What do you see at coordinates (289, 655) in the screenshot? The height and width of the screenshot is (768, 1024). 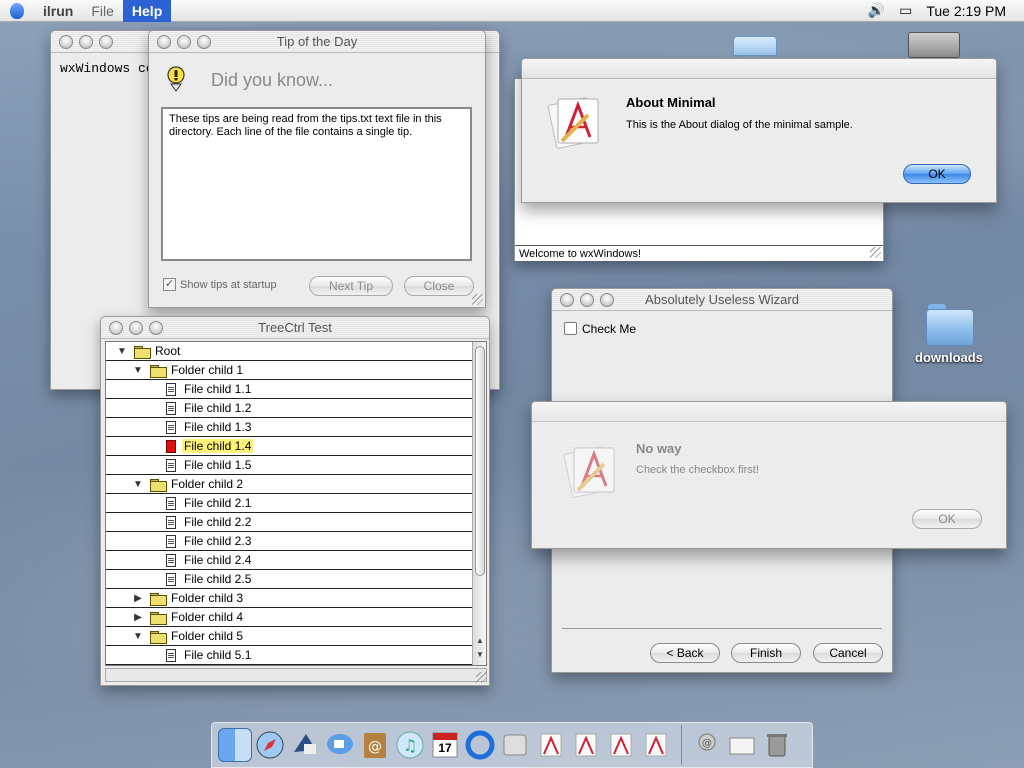 I see `tree-row: File child 5.1` at bounding box center [289, 655].